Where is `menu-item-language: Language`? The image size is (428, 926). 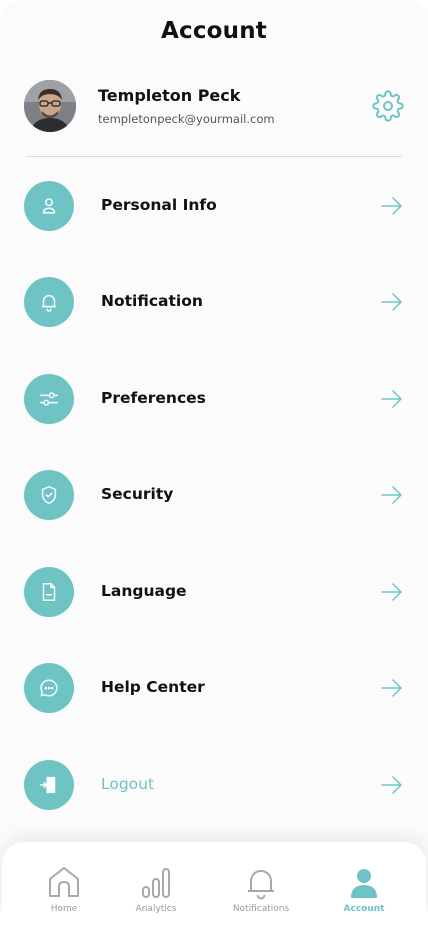 menu-item-language: Language is located at coordinates (214, 592).